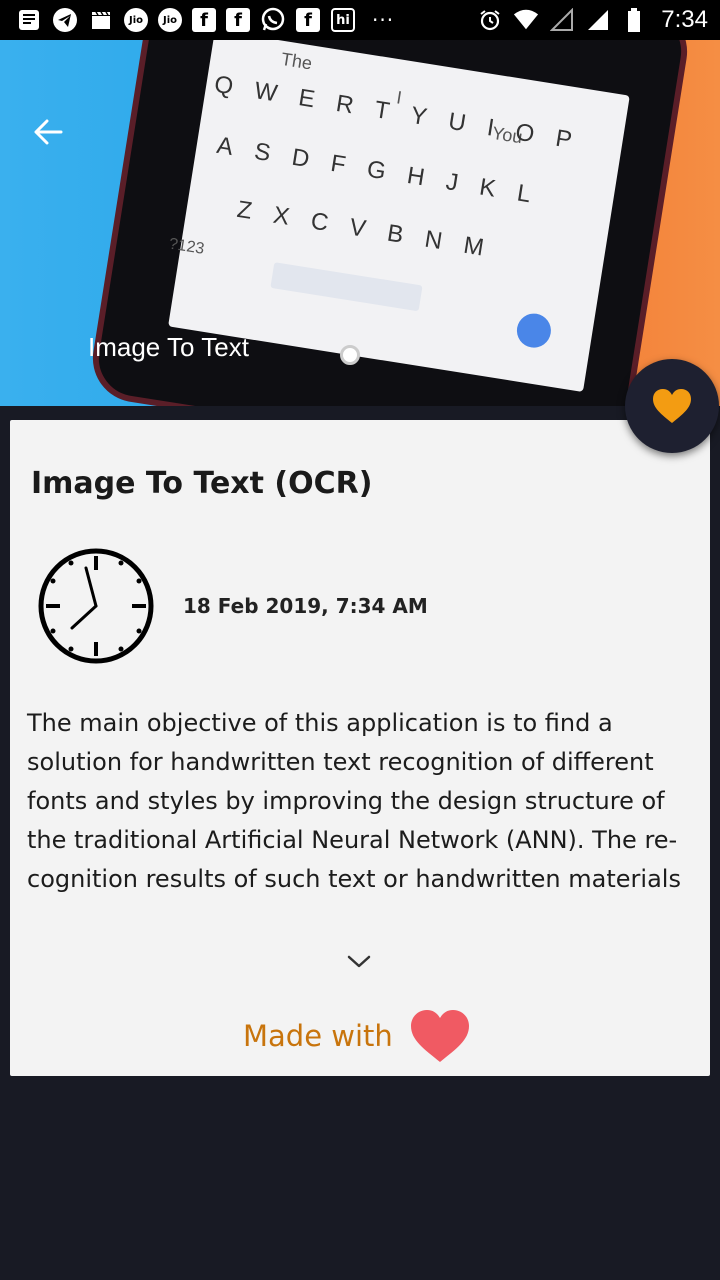 Image resolution: width=720 pixels, height=1280 pixels. Describe the element at coordinates (684, 19) in the screenshot. I see `clock-time: 7:34` at that location.